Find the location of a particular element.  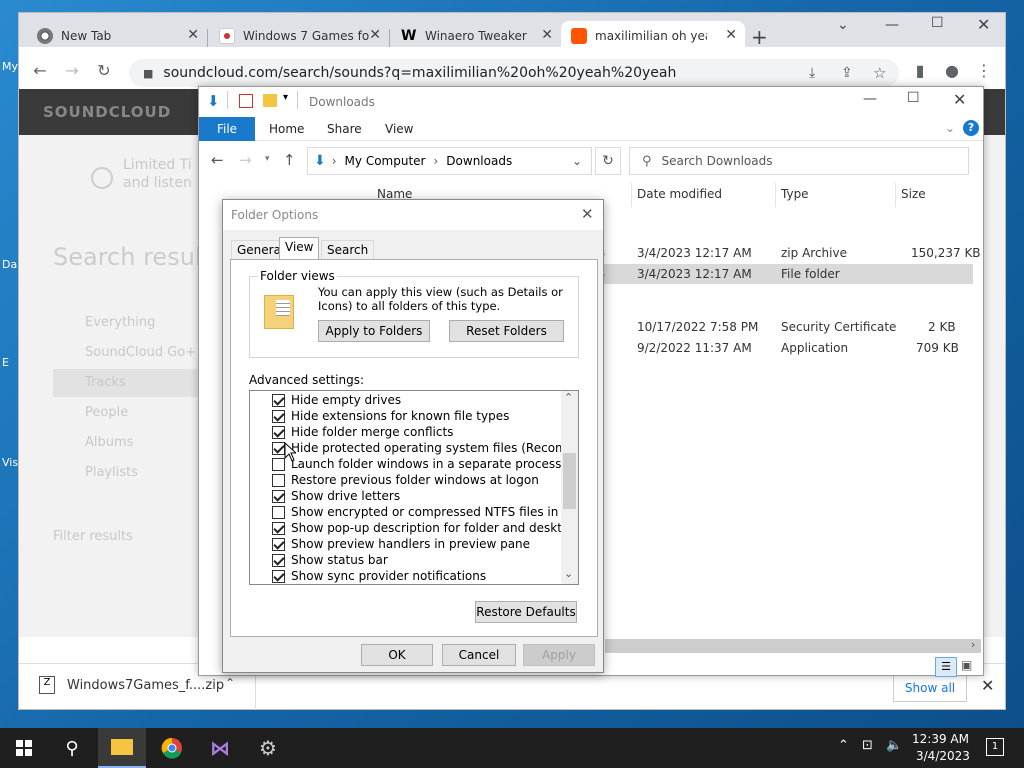

recent-locations-icon: ▾ is located at coordinates (267, 159).